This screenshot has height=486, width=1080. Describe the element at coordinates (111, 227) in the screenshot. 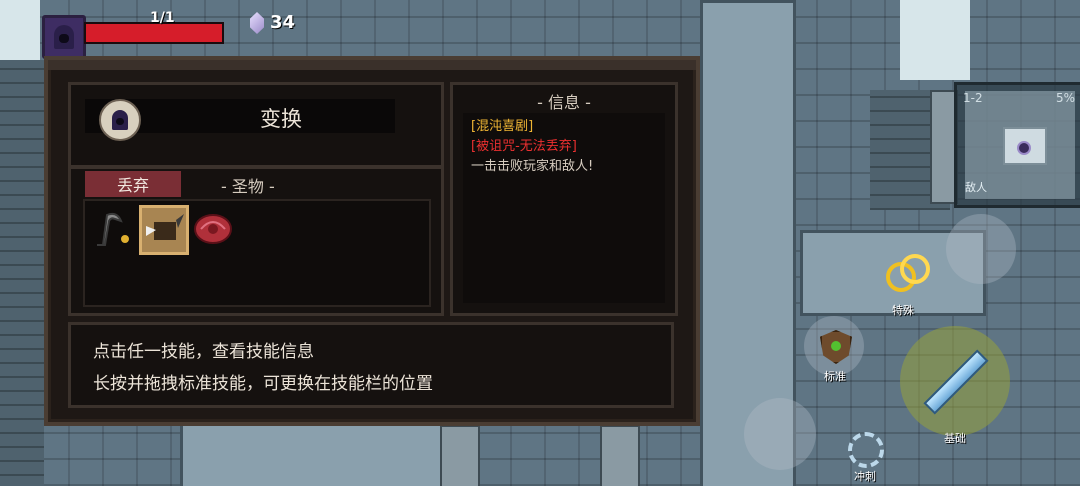

I see `scythe-icon` at that location.